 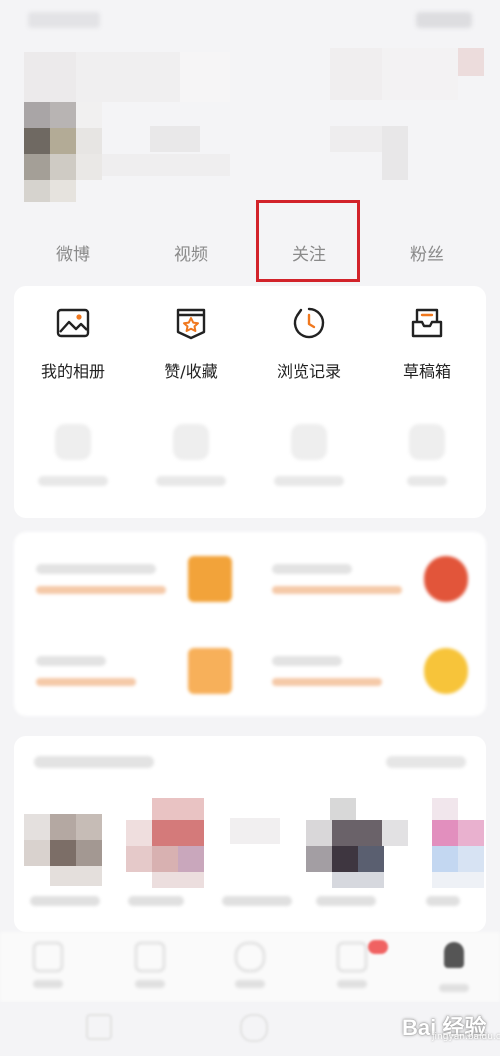 I want to click on tool-browse-history: 浏览记录, so click(x=309, y=351).